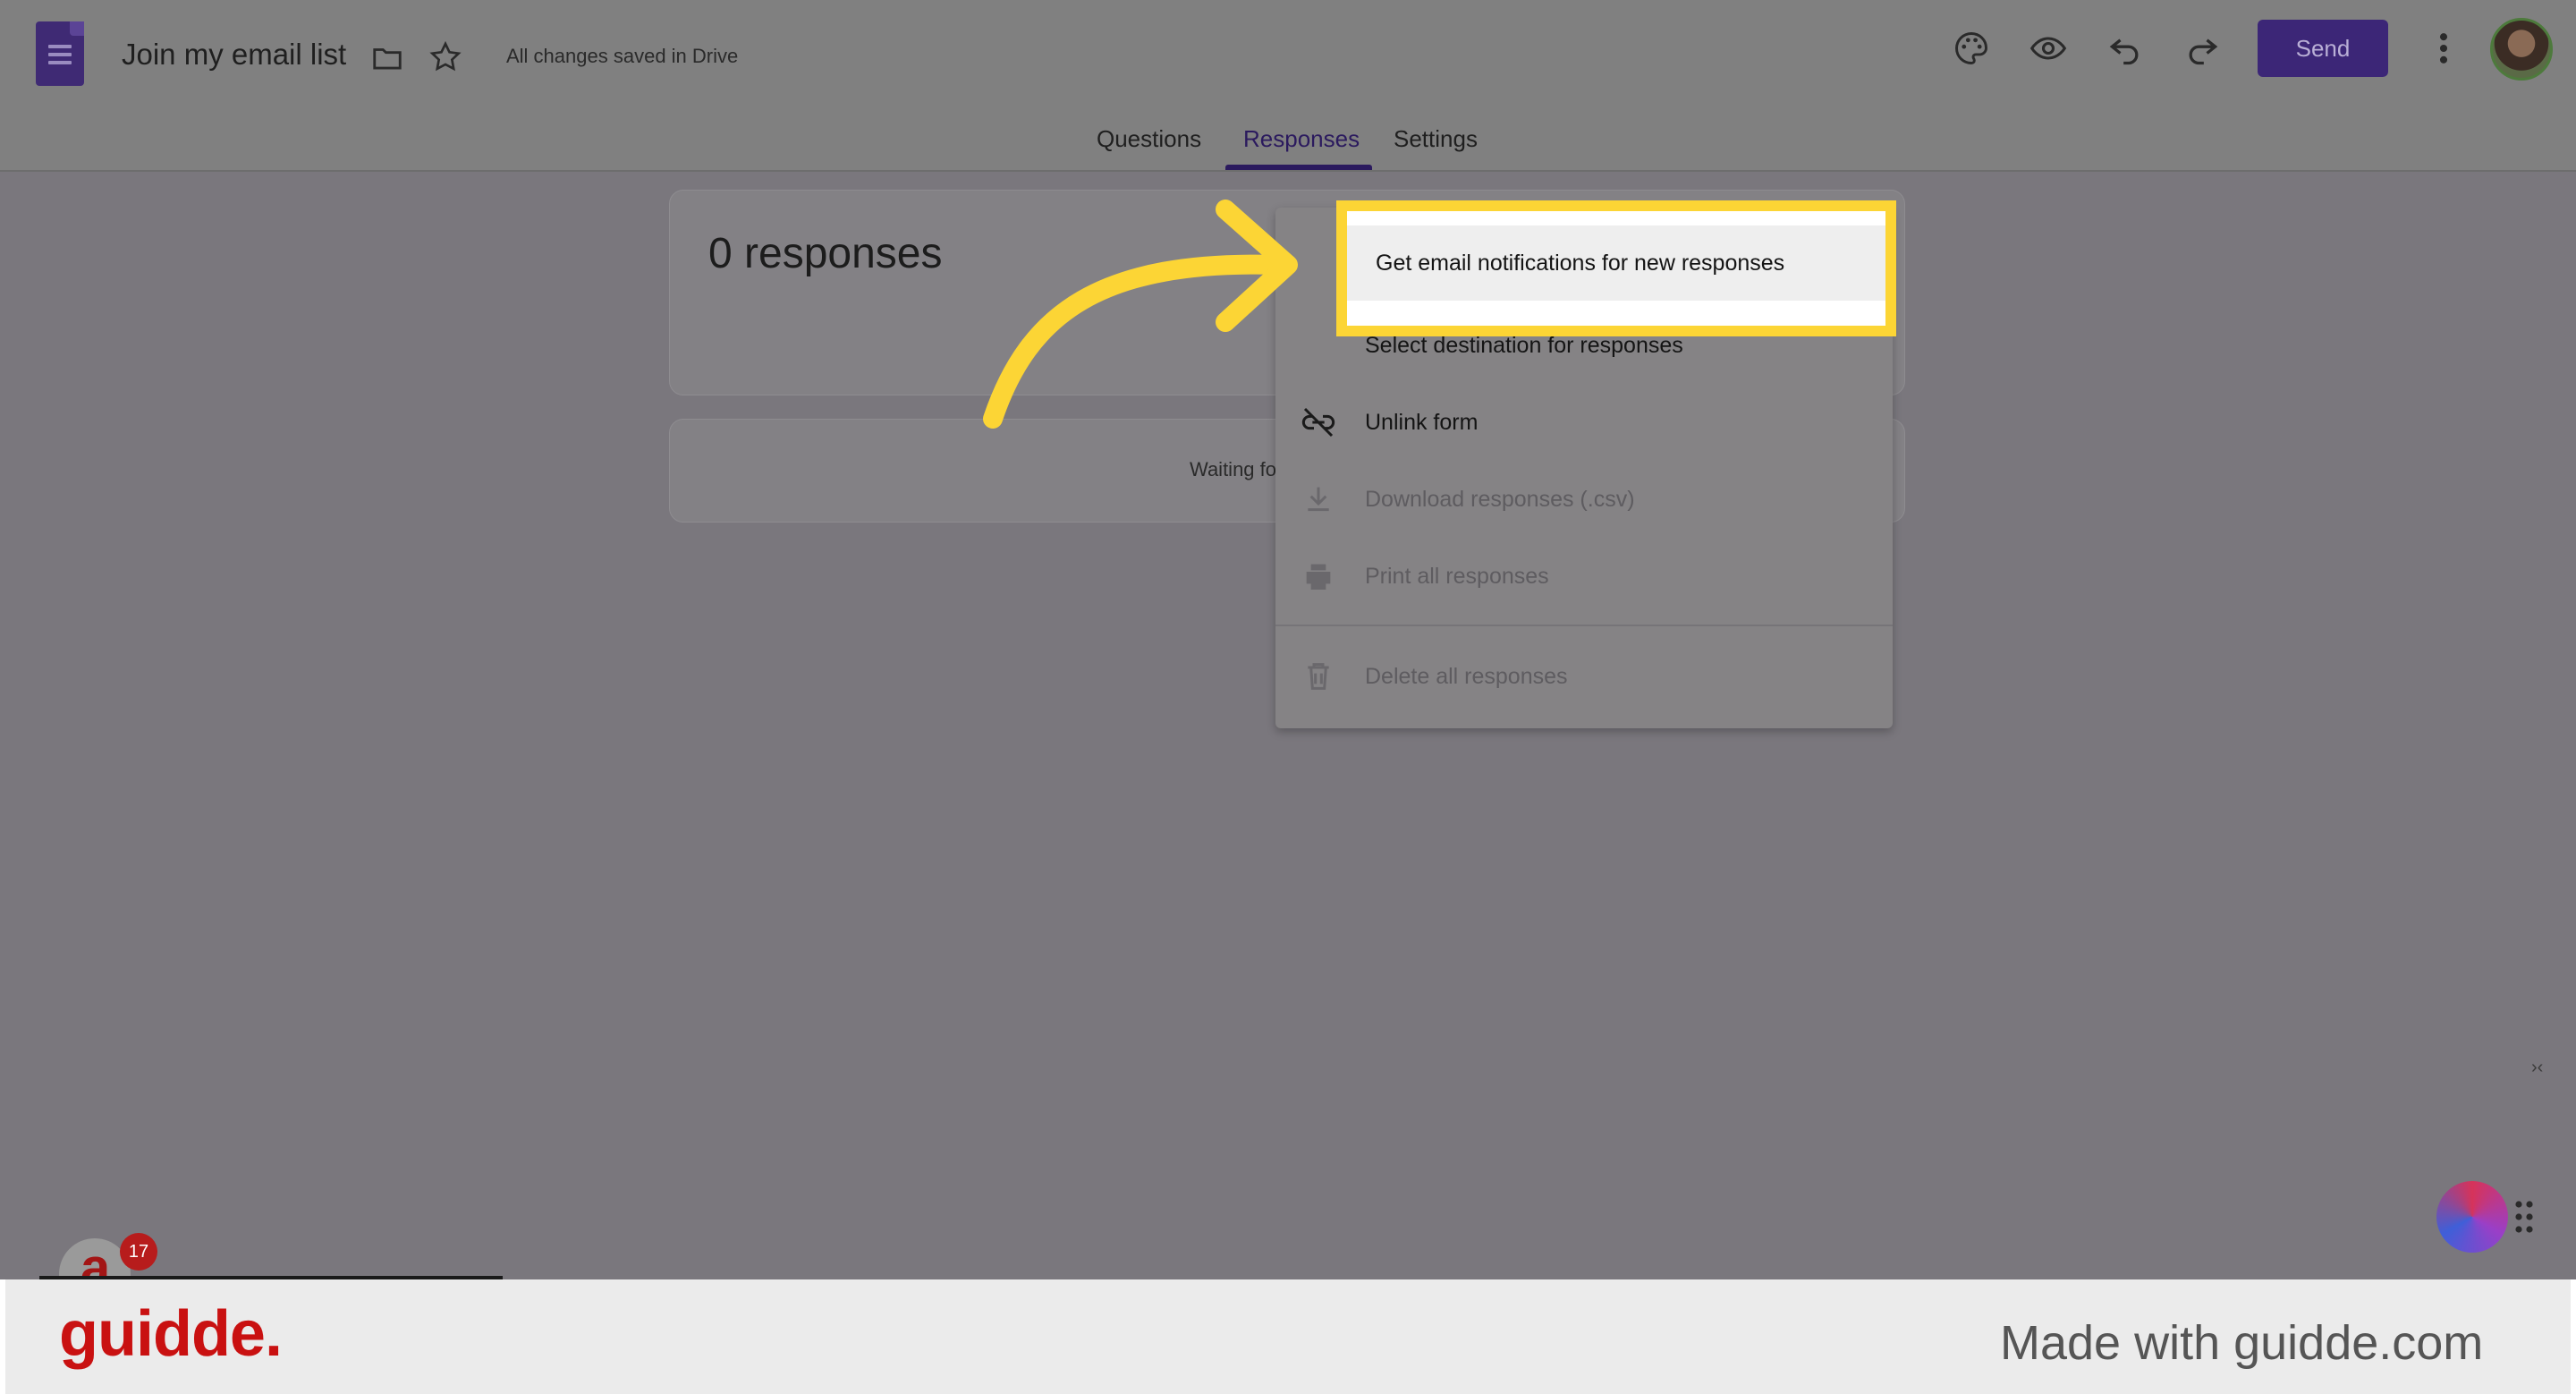 The height and width of the screenshot is (1394, 2576). I want to click on print-icon, so click(1318, 577).